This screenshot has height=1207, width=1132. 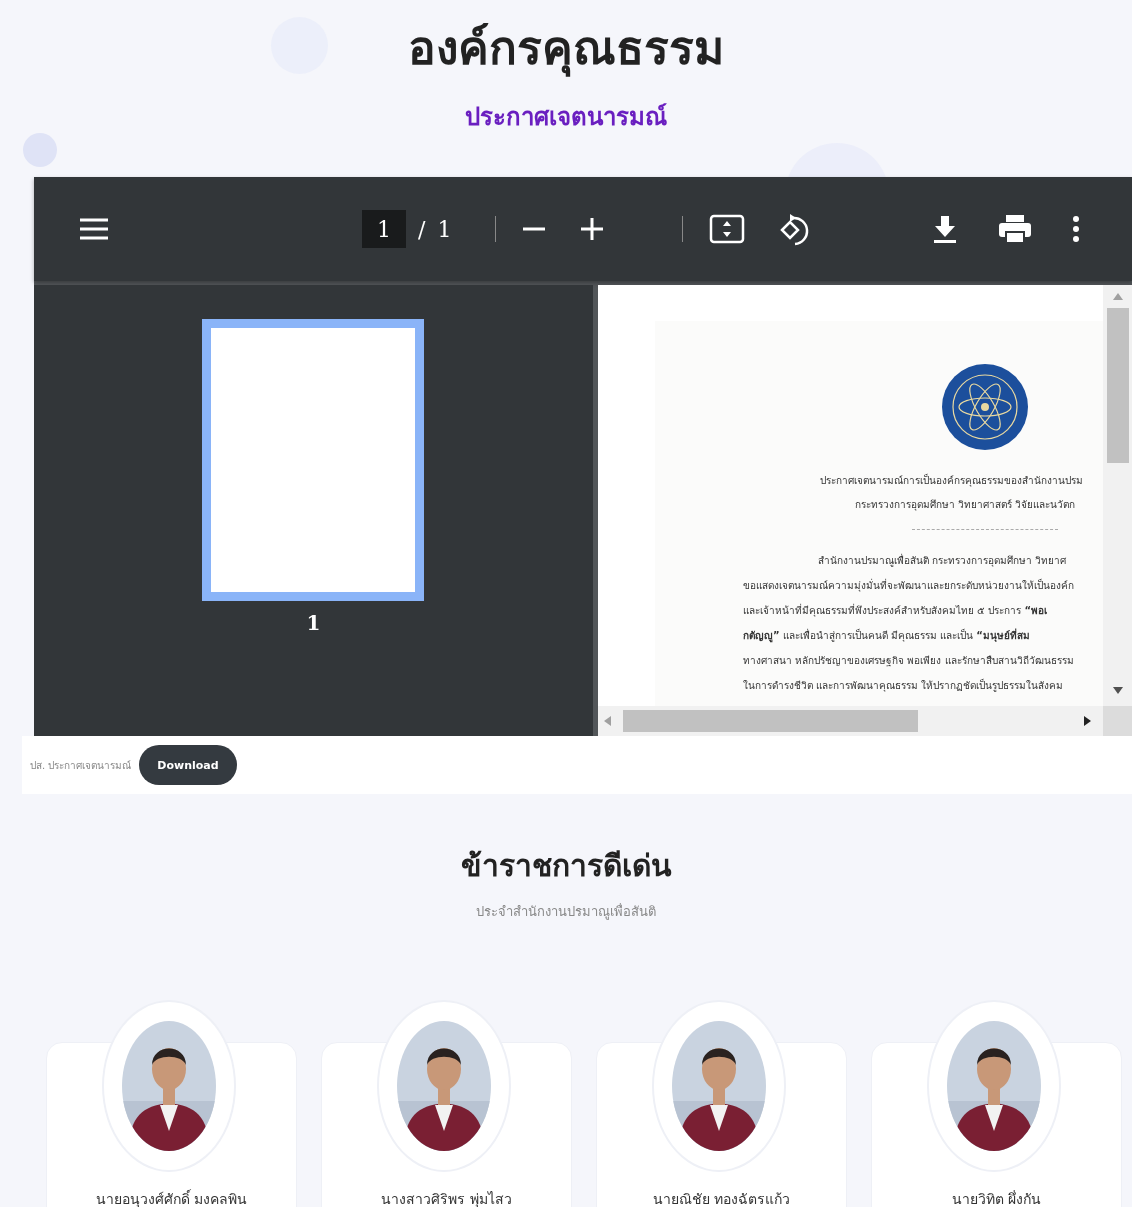 What do you see at coordinates (965, 505) in the screenshot?
I see `document-heading: กระทรวงการอุดมศึกษา วิทยาศาสตร์ วิจัยและนวัตก` at bounding box center [965, 505].